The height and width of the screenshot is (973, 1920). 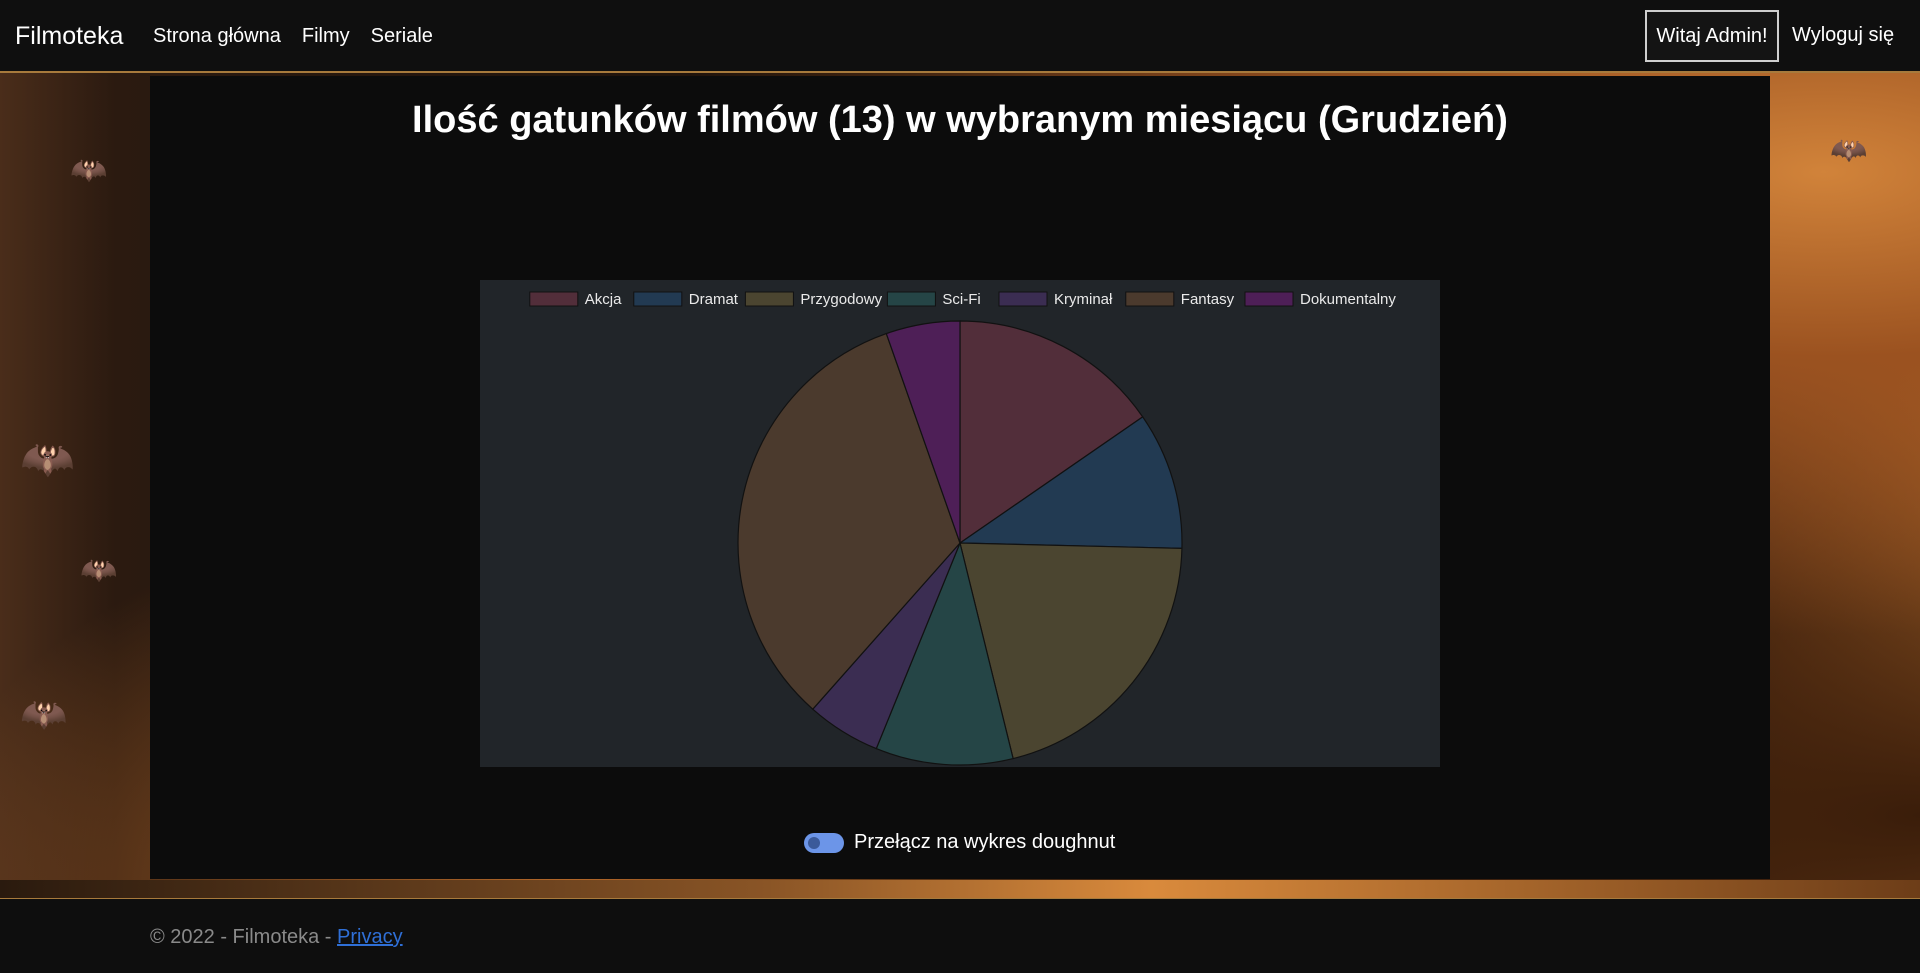 What do you see at coordinates (1208, 299) in the screenshot?
I see `legend-label: Fantasy` at bounding box center [1208, 299].